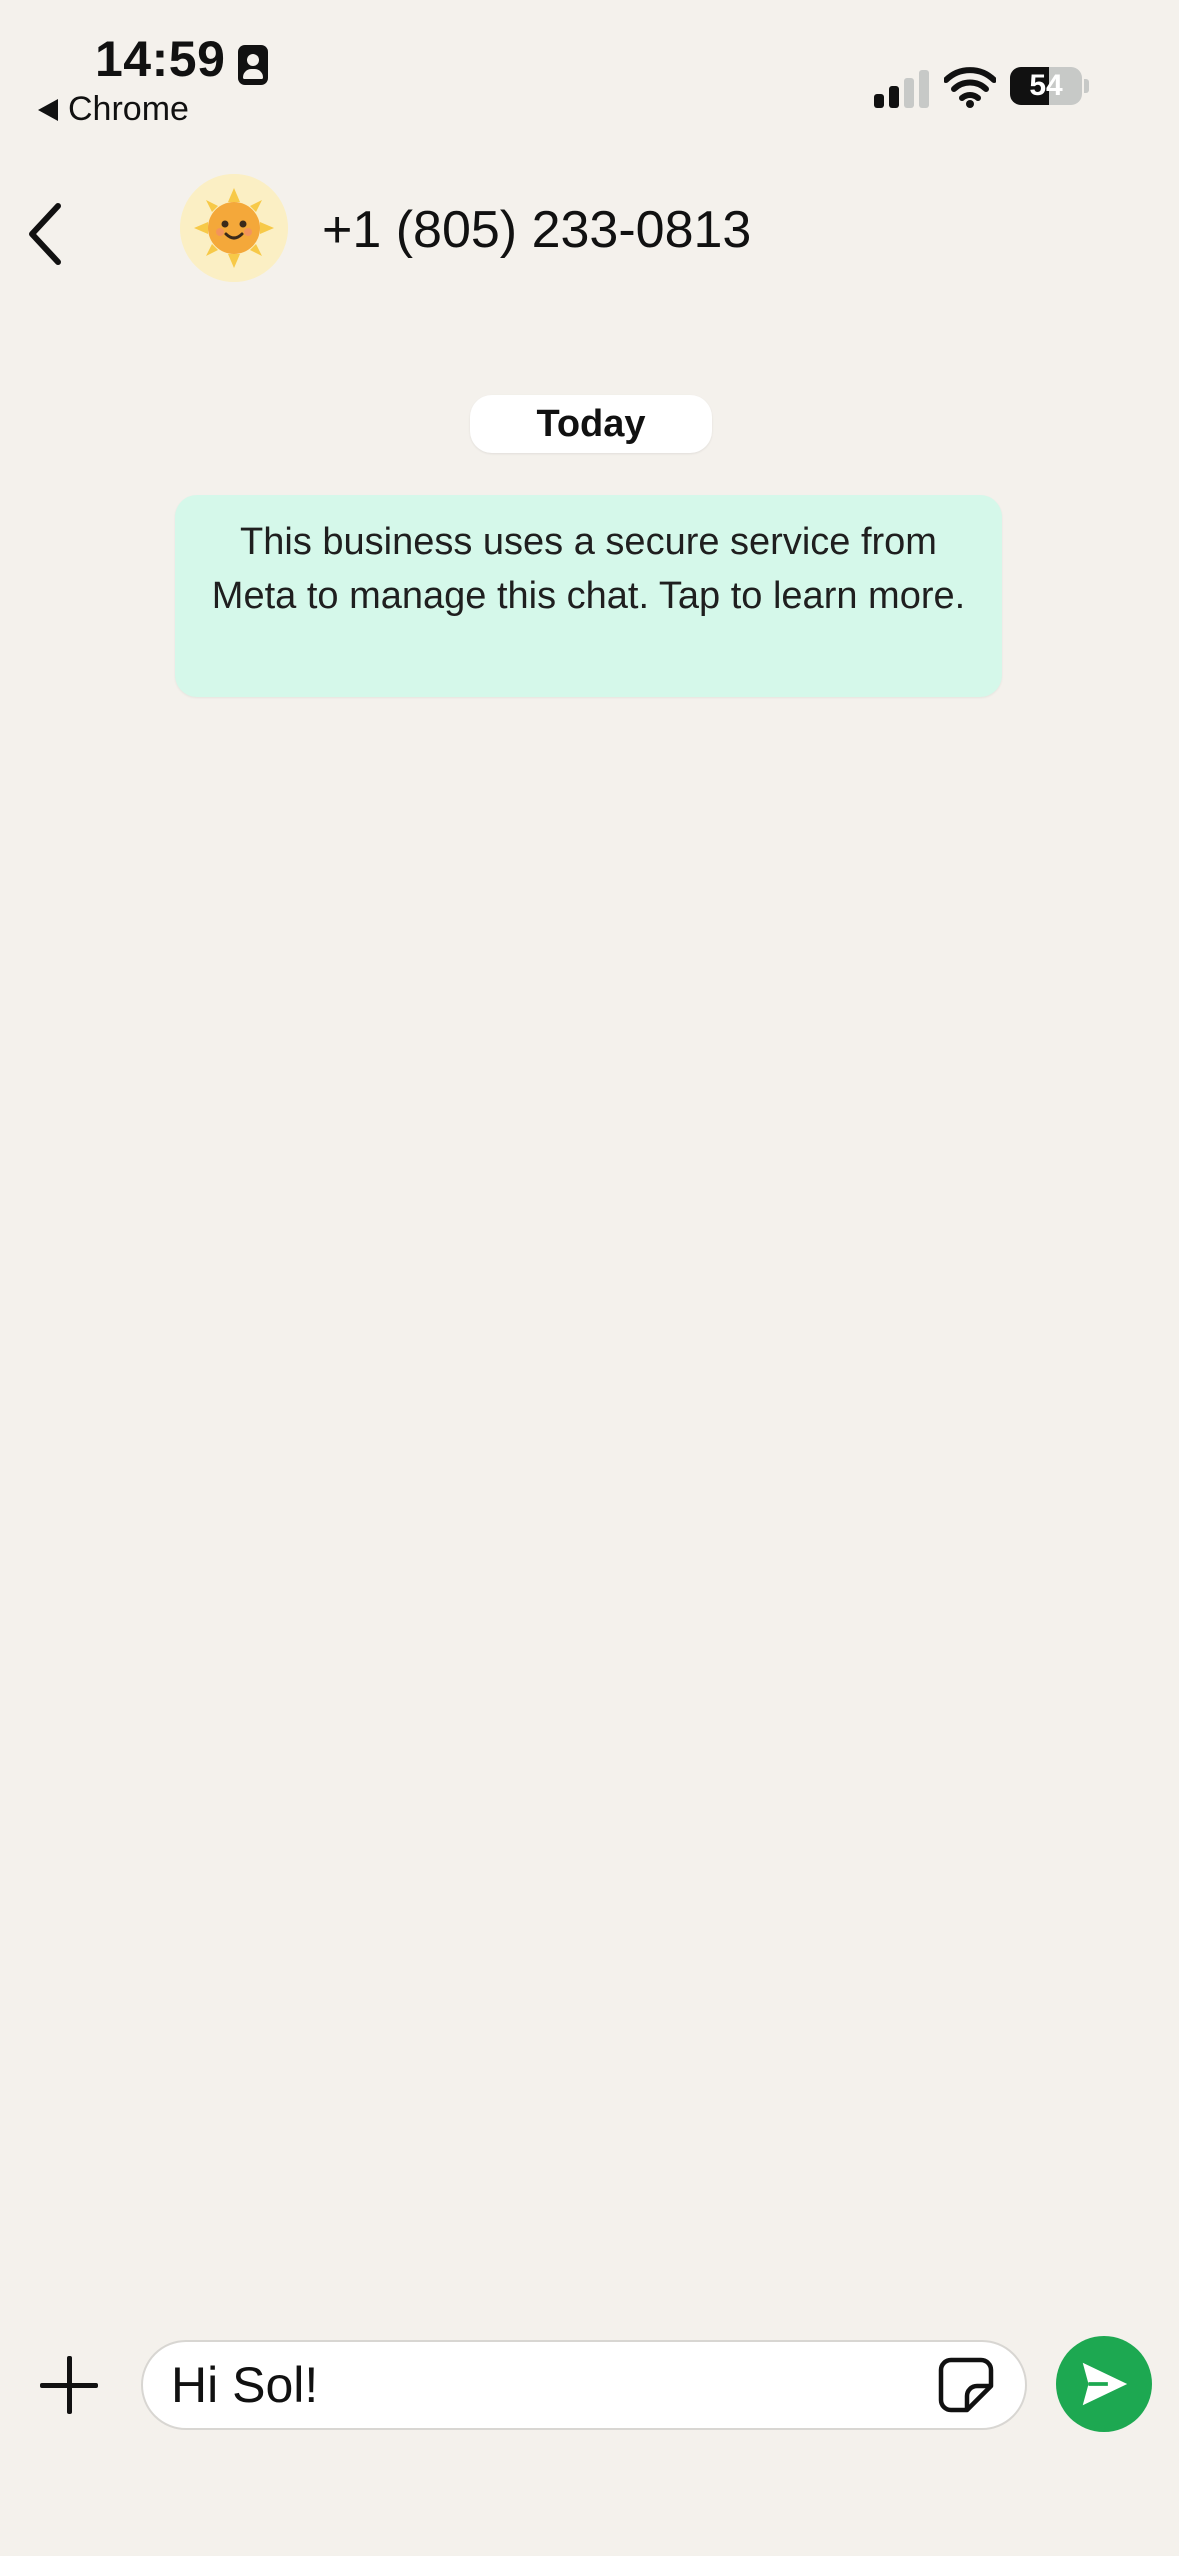  Describe the element at coordinates (536, 230) in the screenshot. I see `contact-name: +1 (805) 233-0813` at that location.